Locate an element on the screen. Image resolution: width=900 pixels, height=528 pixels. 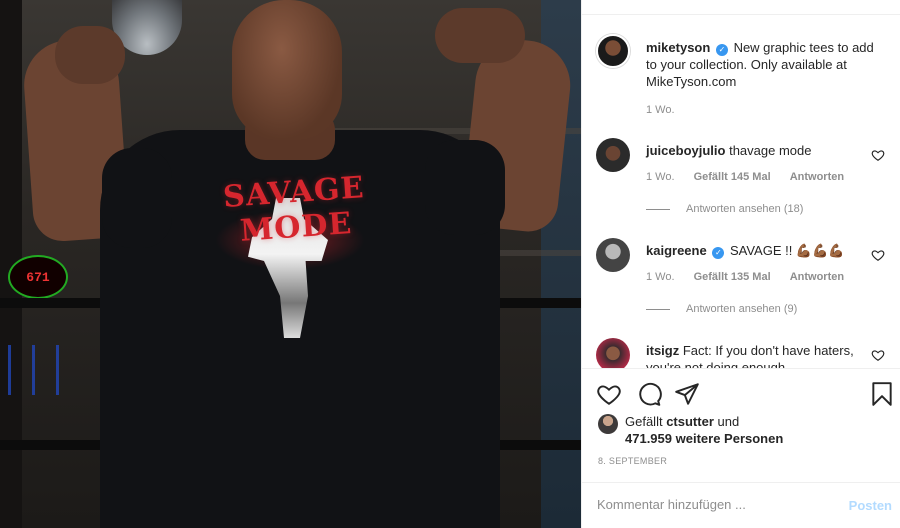
view-replies: Antworten ansehen (18) is located at coordinates (724, 209).